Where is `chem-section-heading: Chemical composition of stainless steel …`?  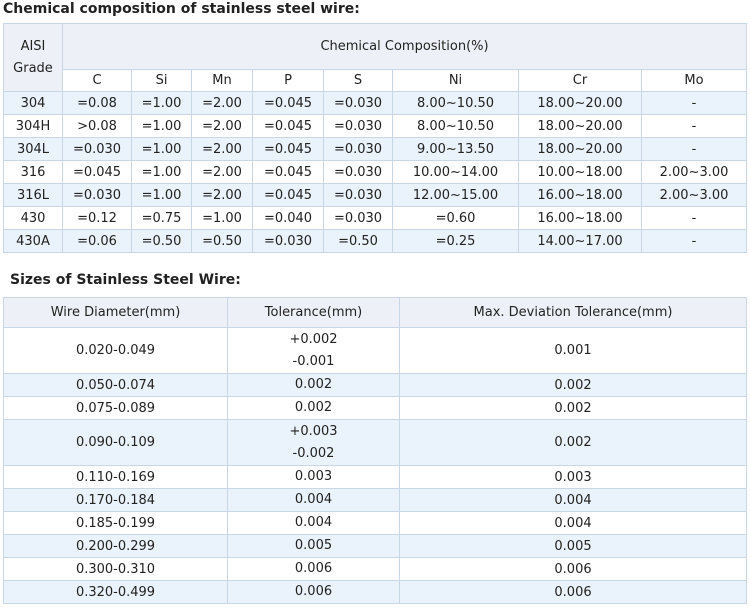 chem-section-heading: Chemical composition of stainless steel … is located at coordinates (181, 9).